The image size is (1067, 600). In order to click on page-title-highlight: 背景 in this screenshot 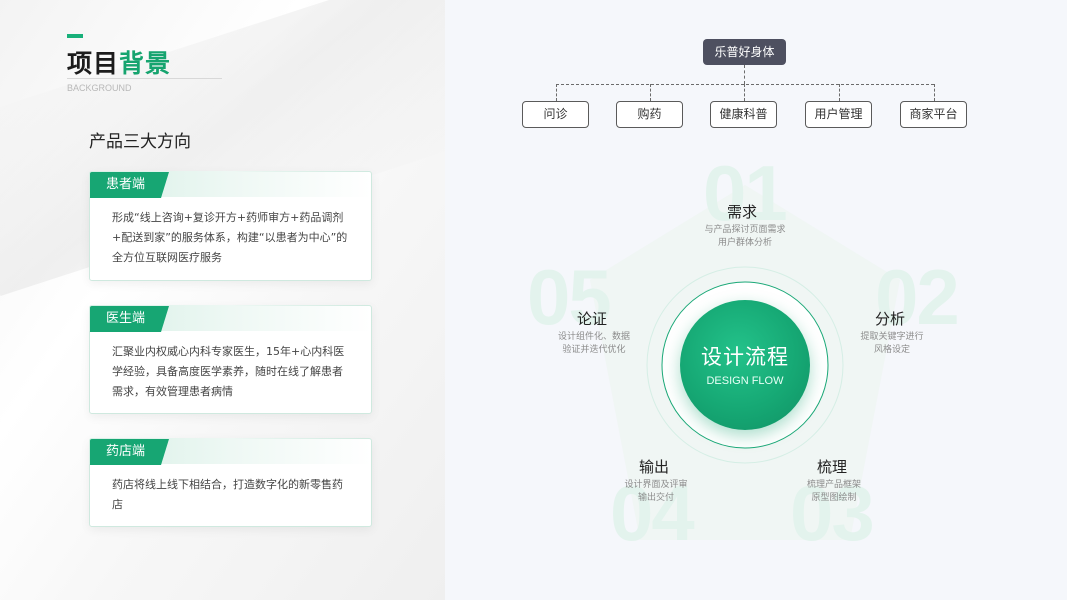, I will do `click(145, 63)`.